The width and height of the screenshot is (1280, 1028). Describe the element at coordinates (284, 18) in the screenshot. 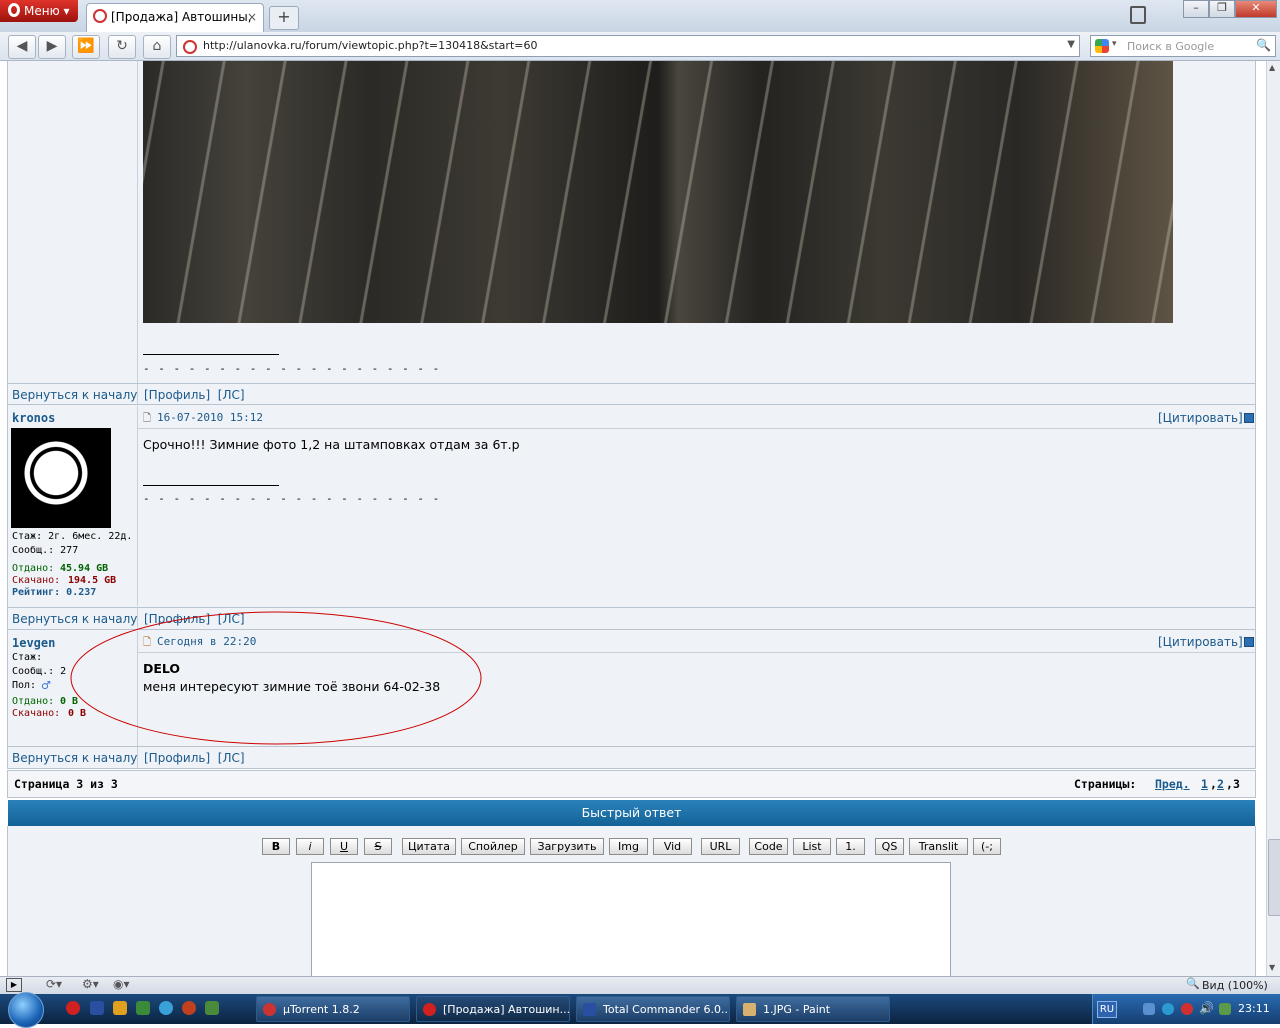

I see `new-tab-button: +` at that location.